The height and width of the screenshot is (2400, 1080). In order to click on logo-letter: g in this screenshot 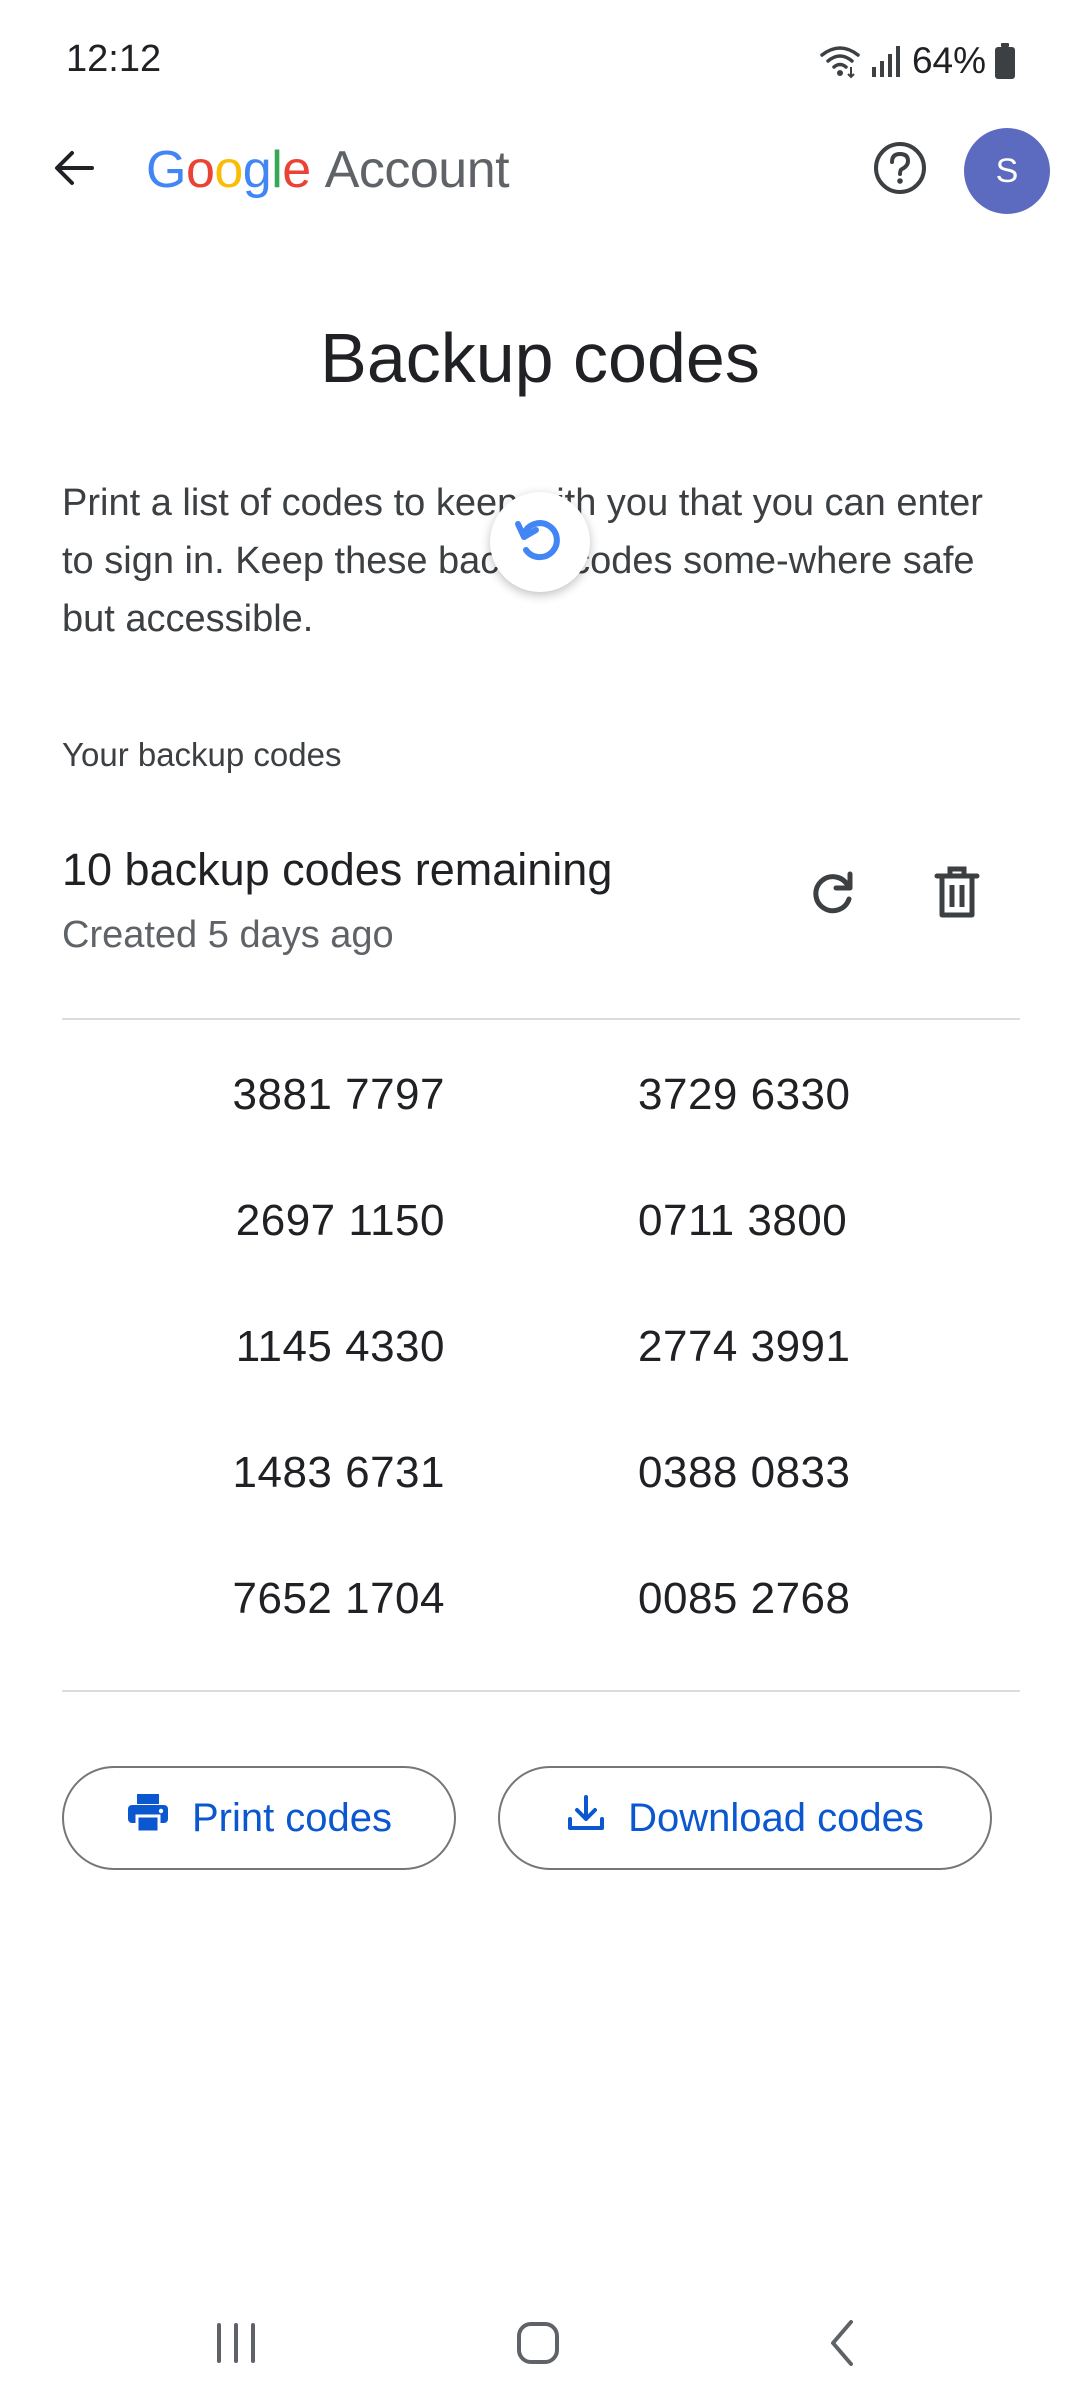, I will do `click(257, 170)`.